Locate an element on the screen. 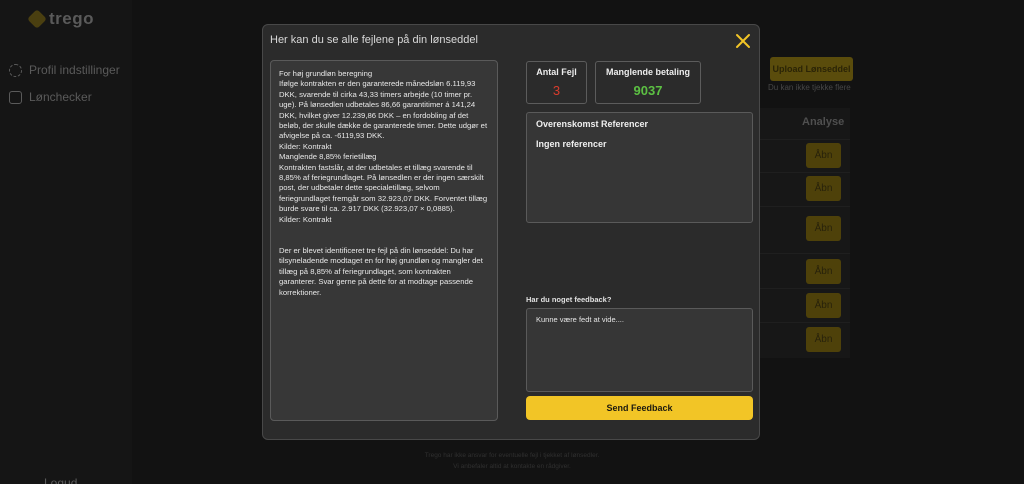 This screenshot has height=484, width=1024. sidebar-item-label: Lønchecker is located at coordinates (60, 97).